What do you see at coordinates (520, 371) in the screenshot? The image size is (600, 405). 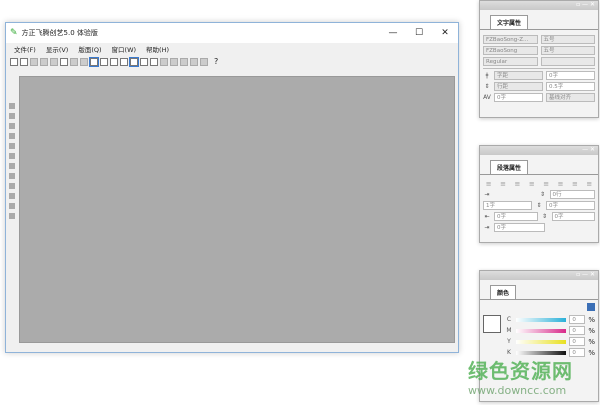 I see `watermark-cn: 绿色资源网` at bounding box center [520, 371].